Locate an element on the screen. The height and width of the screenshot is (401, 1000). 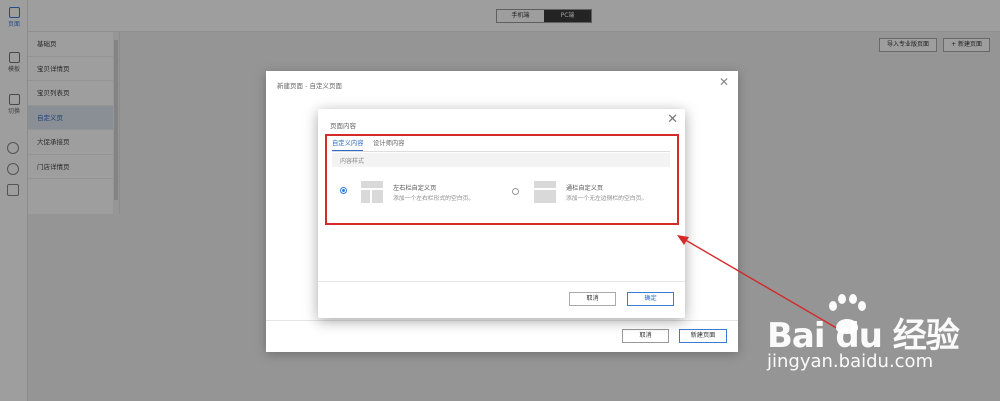
watermark-logo: Bai du 经验 is located at coordinates (863, 336).